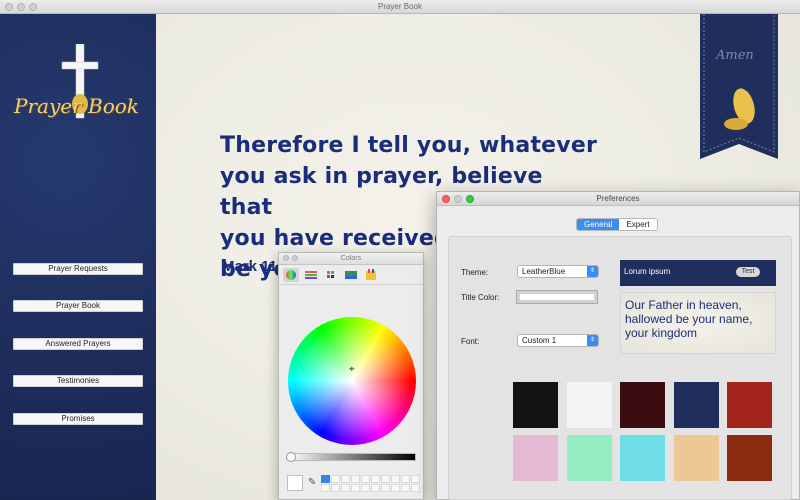  Describe the element at coordinates (78, 306) in the screenshot. I see `sidebar-item-prayer-book: Prayer Book` at that location.